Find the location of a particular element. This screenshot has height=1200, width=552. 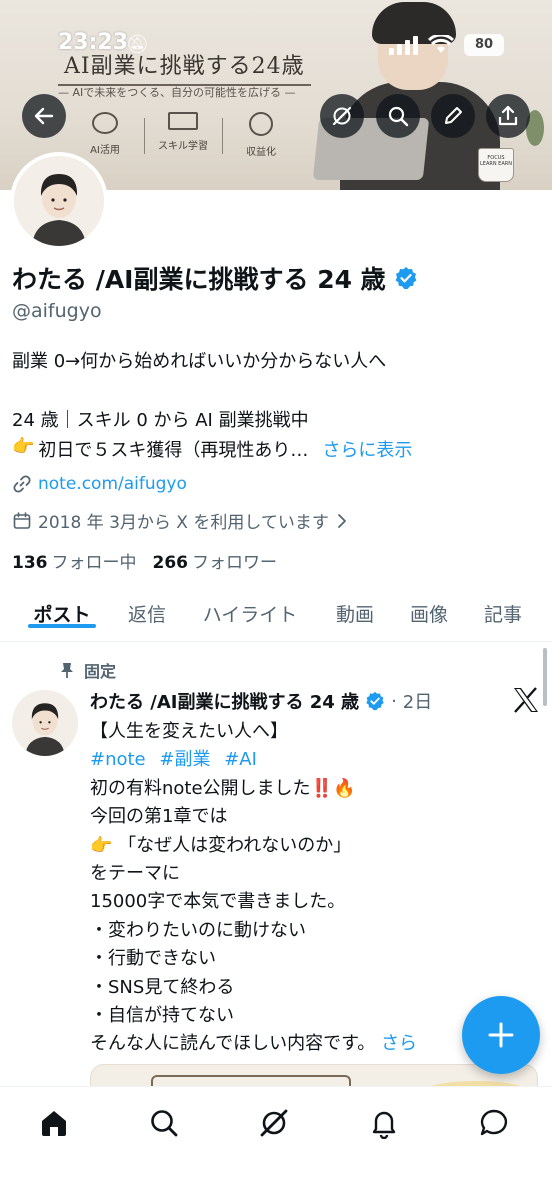

pointing-hand-icon: 👉 is located at coordinates (23, 446).